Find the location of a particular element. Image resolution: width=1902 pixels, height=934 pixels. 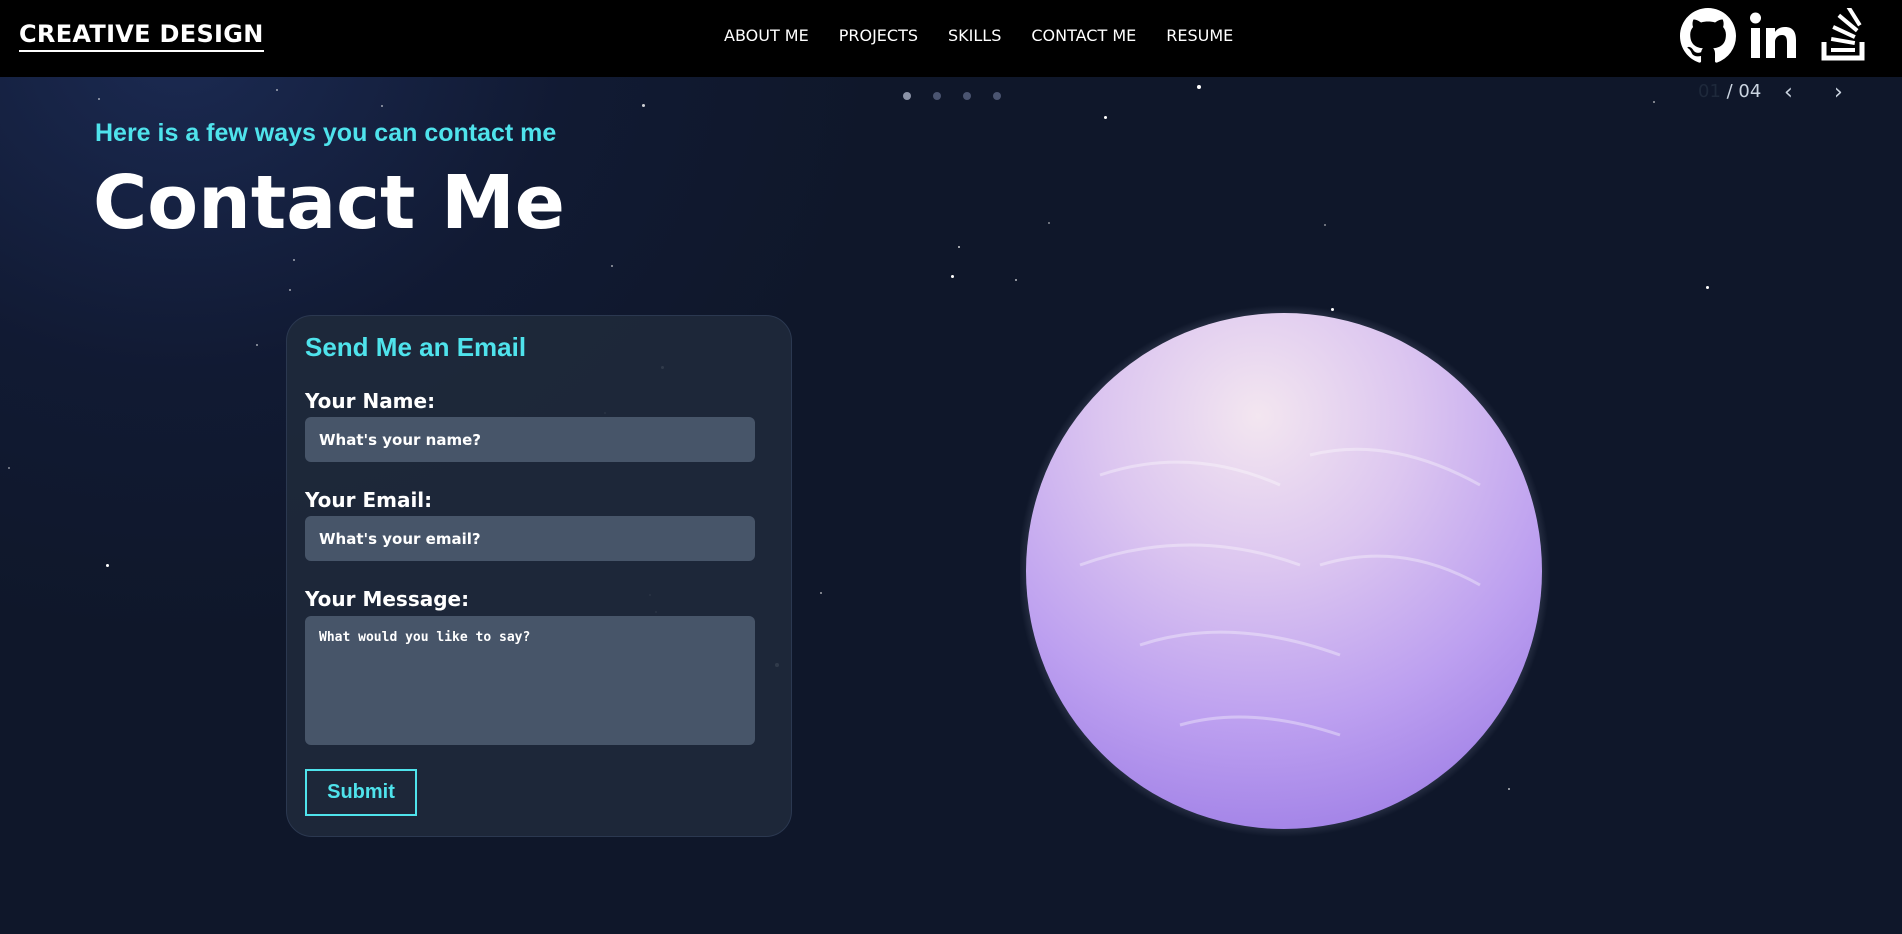

slide-indicators is located at coordinates (952, 96).